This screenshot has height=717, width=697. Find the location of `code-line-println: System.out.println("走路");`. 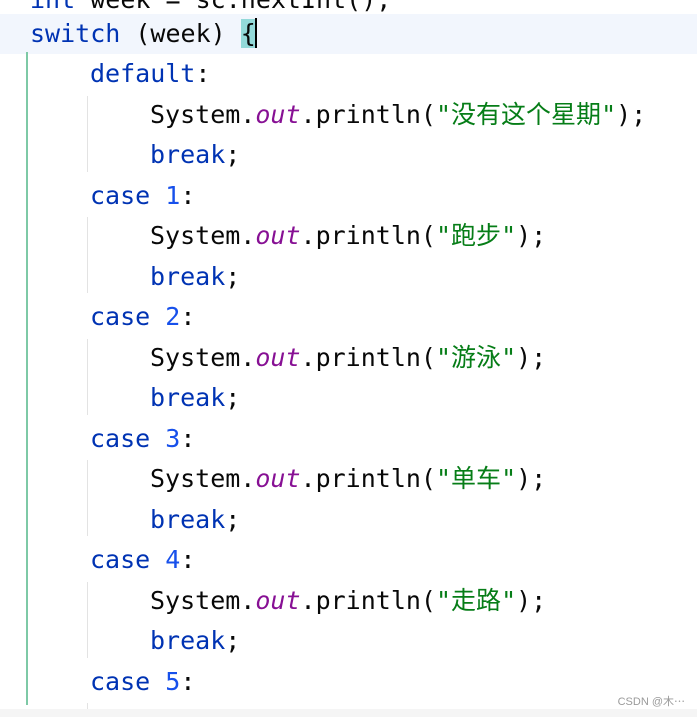

code-line-println: System.out.println("走路"); is located at coordinates (348, 601).